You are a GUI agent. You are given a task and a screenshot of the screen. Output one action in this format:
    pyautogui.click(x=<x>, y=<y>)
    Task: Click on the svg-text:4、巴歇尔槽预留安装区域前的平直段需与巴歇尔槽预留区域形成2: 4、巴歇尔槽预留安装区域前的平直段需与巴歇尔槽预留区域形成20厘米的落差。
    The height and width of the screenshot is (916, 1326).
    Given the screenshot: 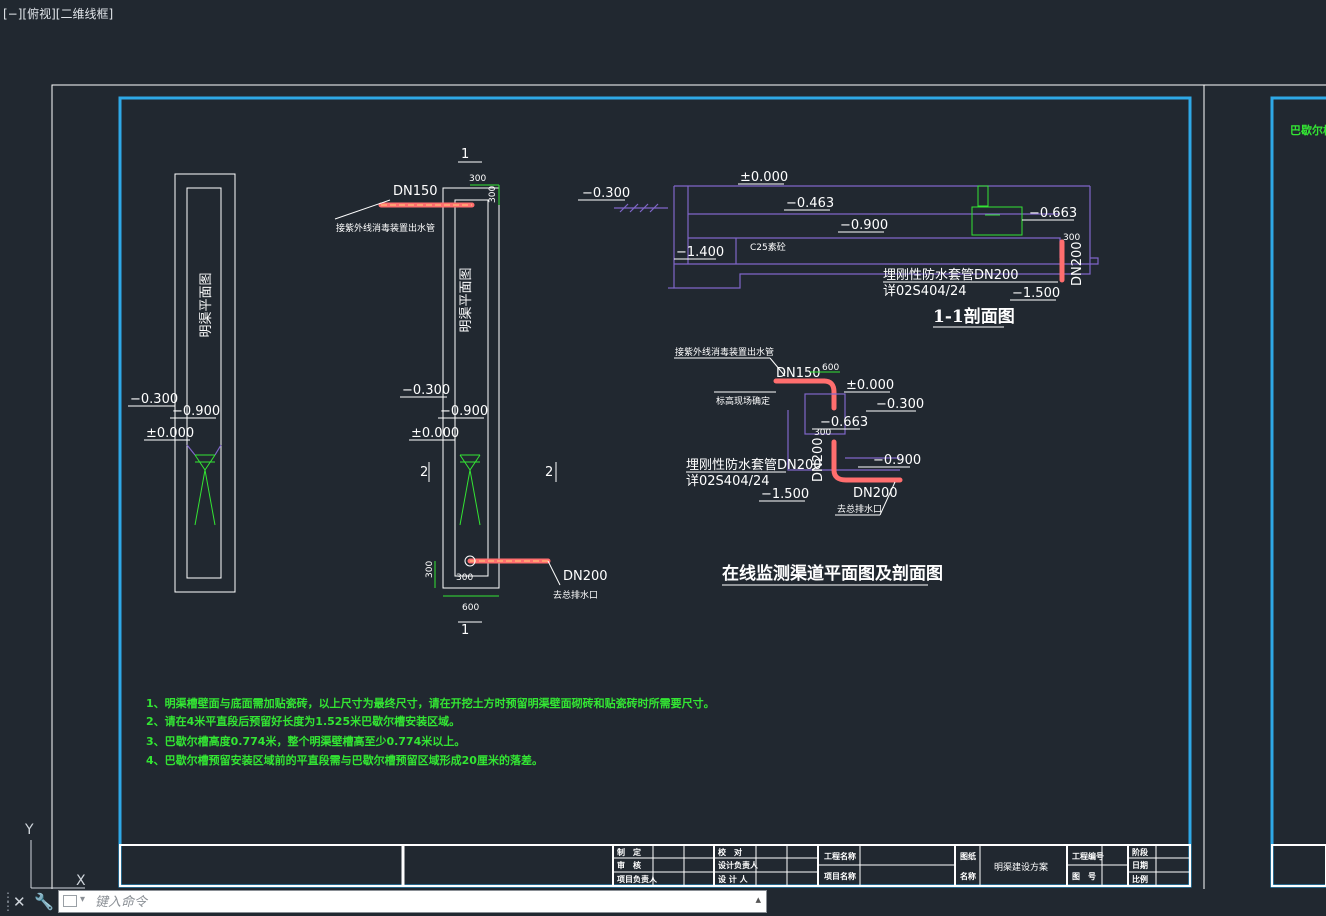 What is the action you would take?
    pyautogui.click(x=344, y=760)
    